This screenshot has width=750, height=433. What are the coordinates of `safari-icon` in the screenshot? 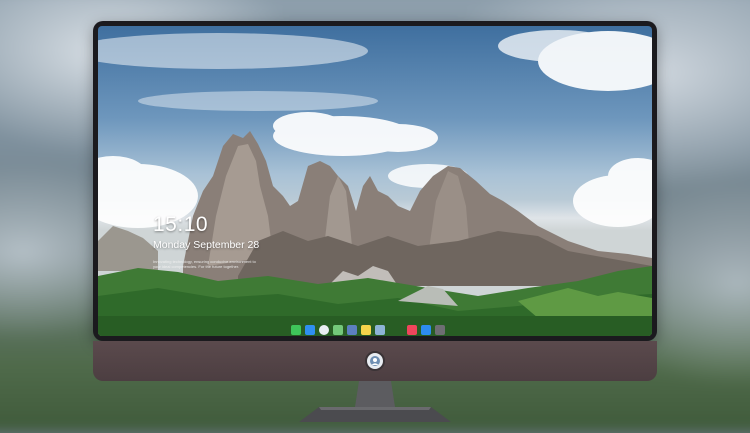 It's located at (324, 329).